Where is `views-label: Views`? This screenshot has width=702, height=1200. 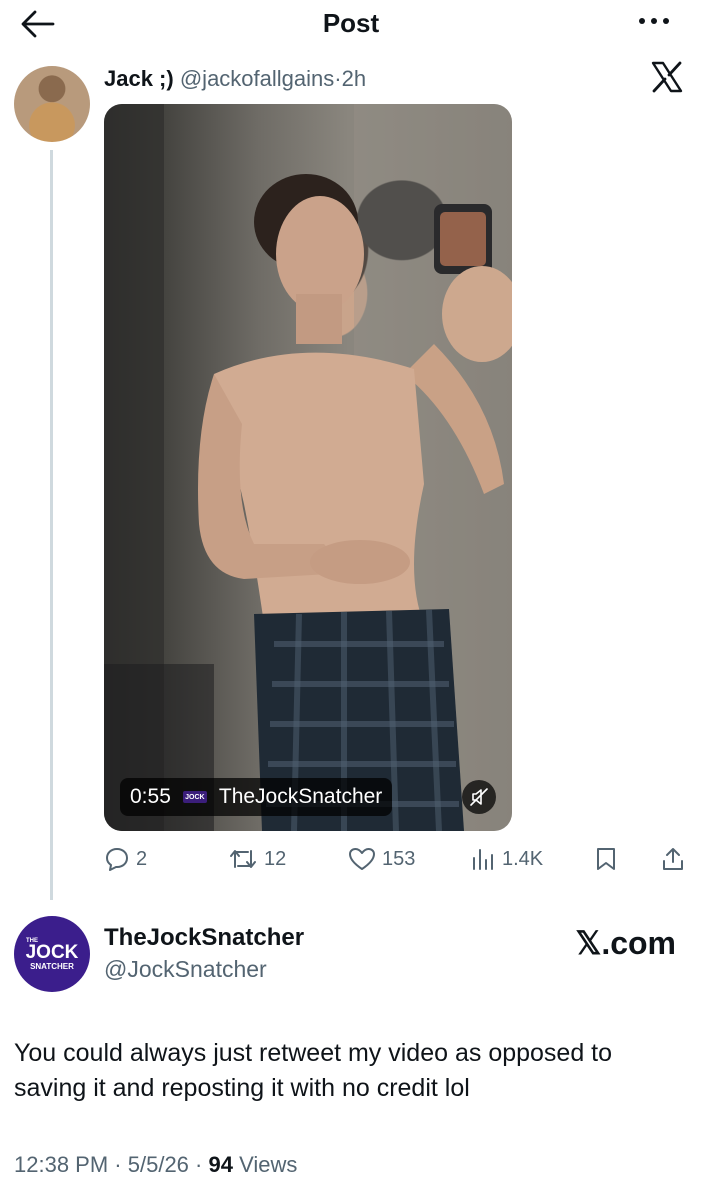 views-label: Views is located at coordinates (268, 1164).